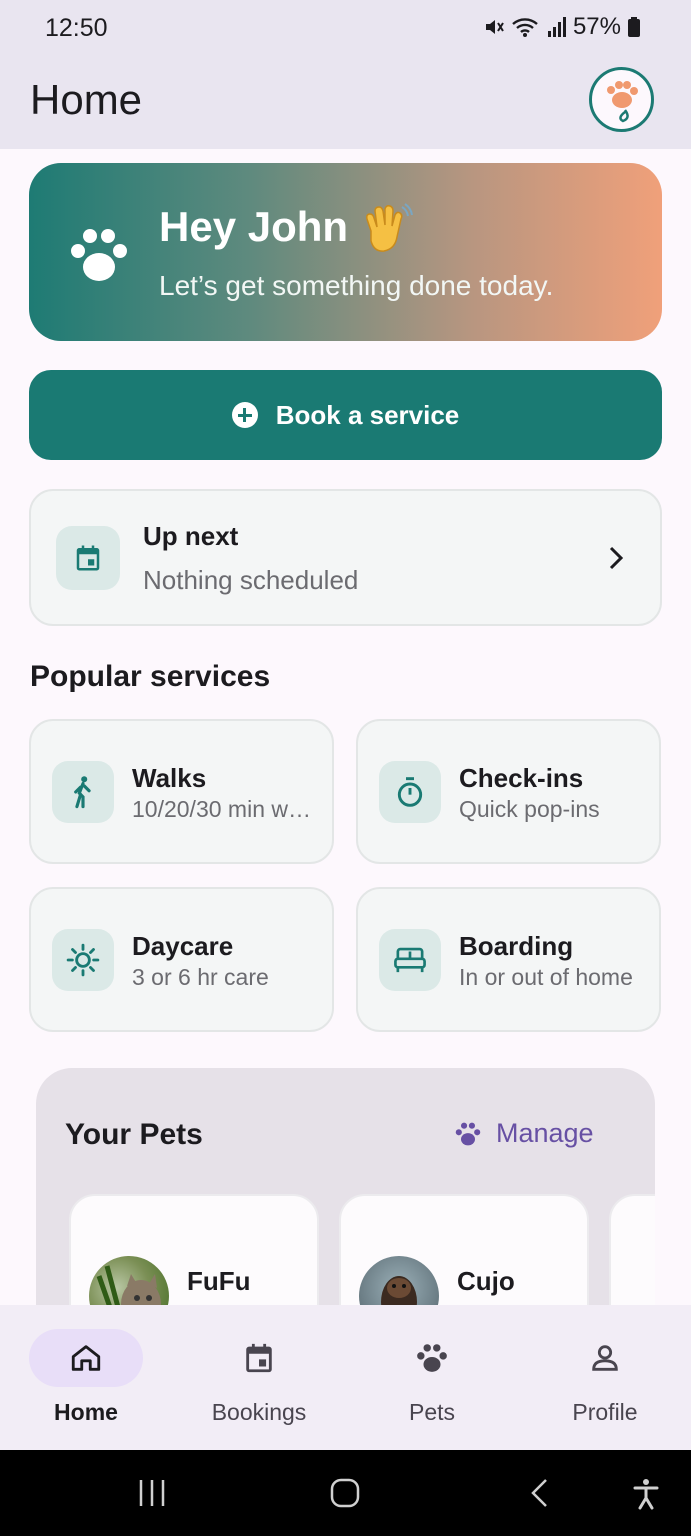 The width and height of the screenshot is (691, 1536). I want to click on status-icons: 57%, so click(562, 27).